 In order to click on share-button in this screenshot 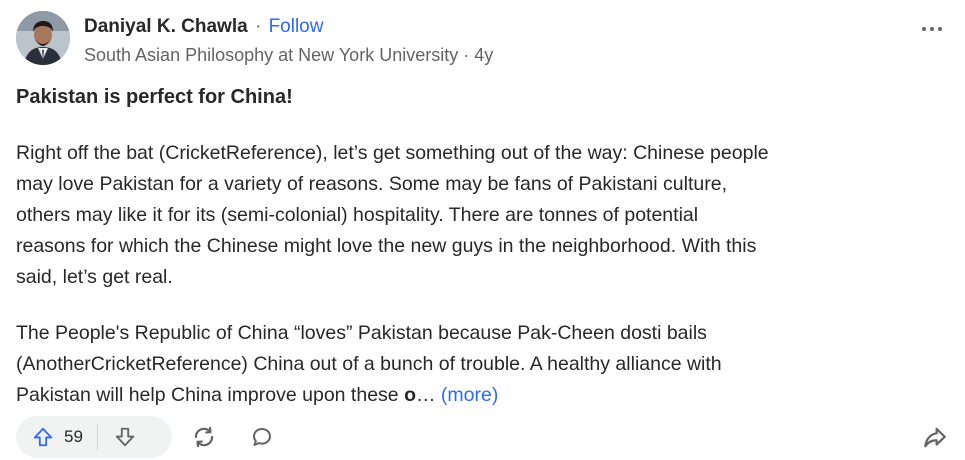, I will do `click(935, 437)`.